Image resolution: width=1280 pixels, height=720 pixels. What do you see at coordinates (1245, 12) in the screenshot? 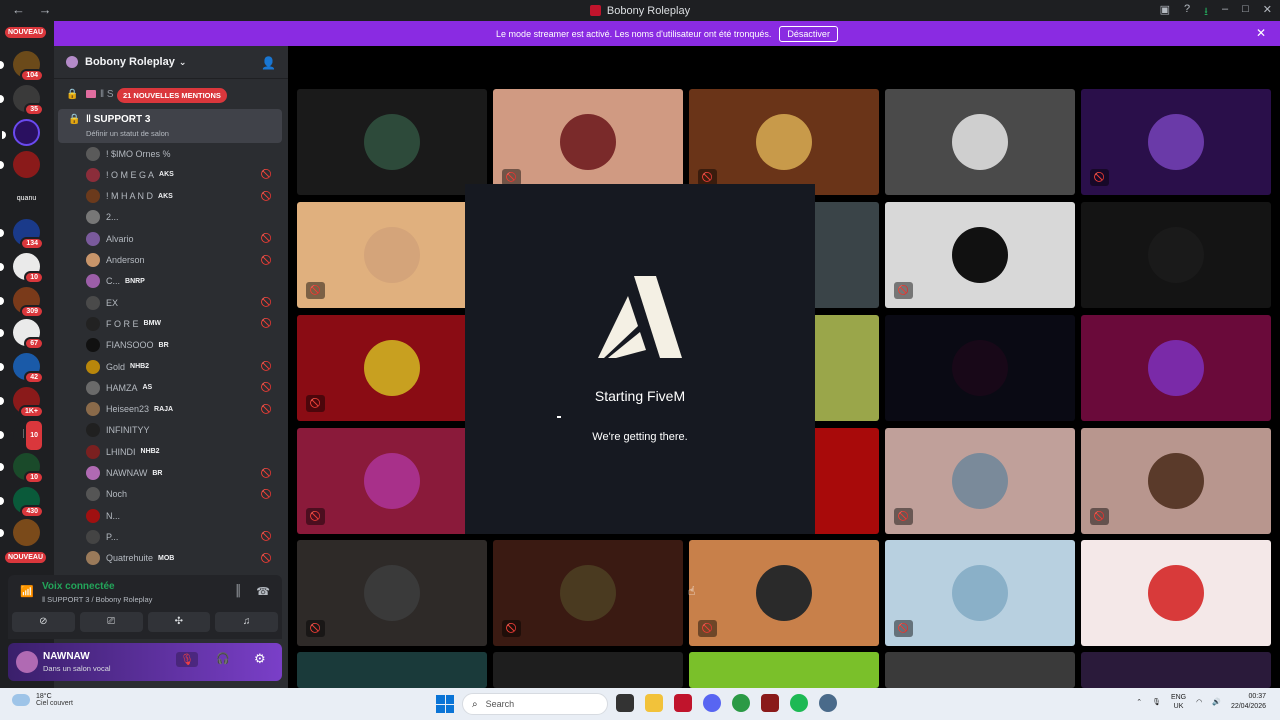
I see `maximize-icon: □` at bounding box center [1245, 12].